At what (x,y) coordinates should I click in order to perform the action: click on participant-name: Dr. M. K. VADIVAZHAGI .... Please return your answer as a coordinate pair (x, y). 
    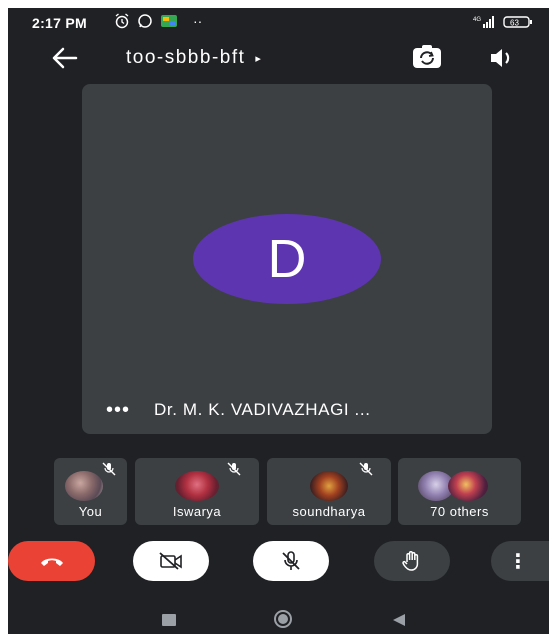
    Looking at the image, I should click on (262, 409).